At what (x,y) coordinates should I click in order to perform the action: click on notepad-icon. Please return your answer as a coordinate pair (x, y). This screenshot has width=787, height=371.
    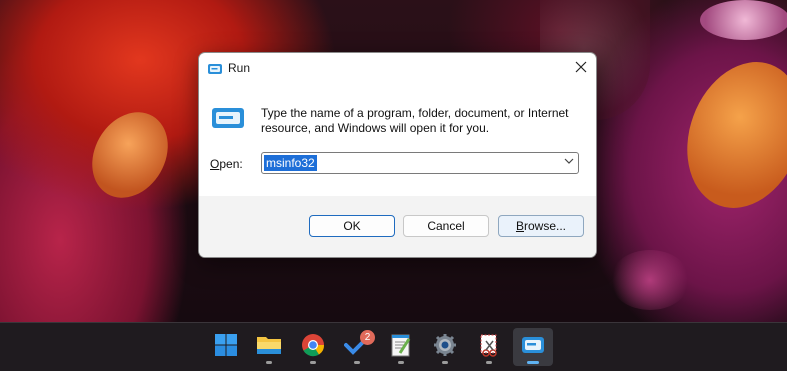
    Looking at the image, I should click on (401, 347).